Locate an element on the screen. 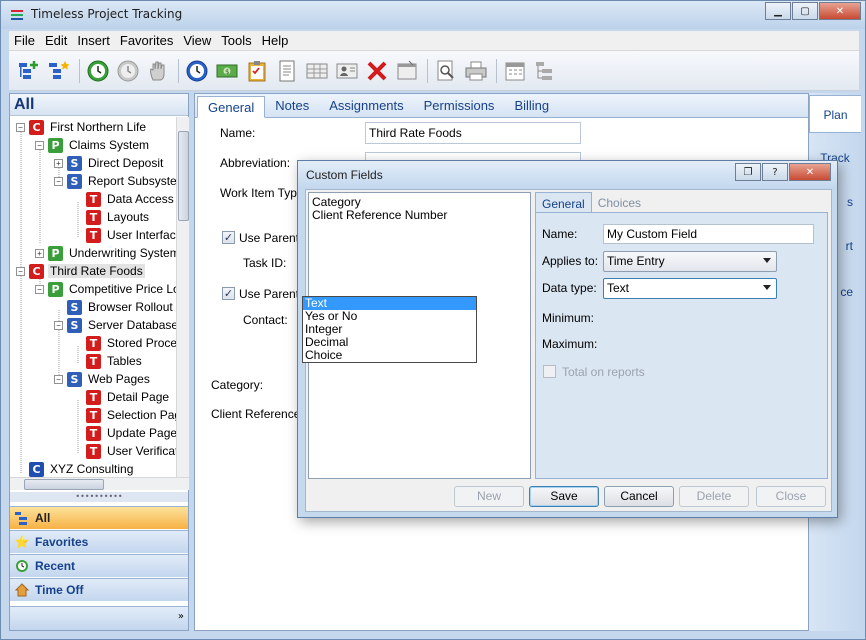 Image resolution: width=866 pixels, height=640 pixels. use-parent-checkbox-2: ✓ is located at coordinates (228, 293).